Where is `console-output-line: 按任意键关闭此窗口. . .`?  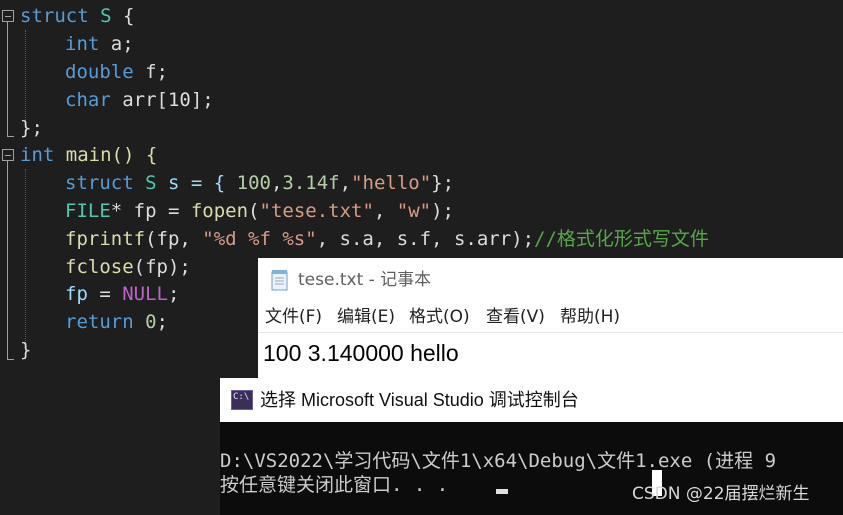 console-output-line: 按任意键关闭此窗口. . . is located at coordinates (334, 485).